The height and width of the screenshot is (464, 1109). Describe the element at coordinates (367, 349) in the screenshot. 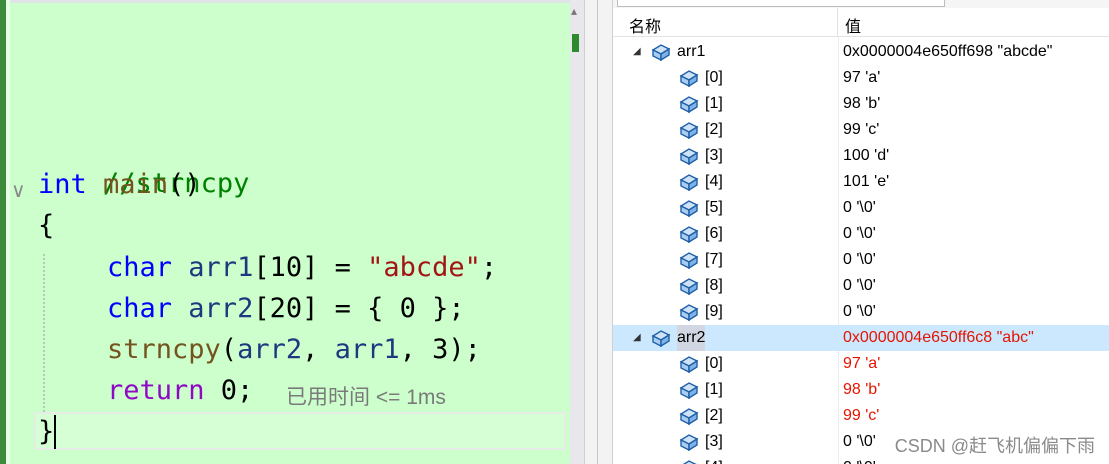

I see `arg-arr1: arr1` at that location.